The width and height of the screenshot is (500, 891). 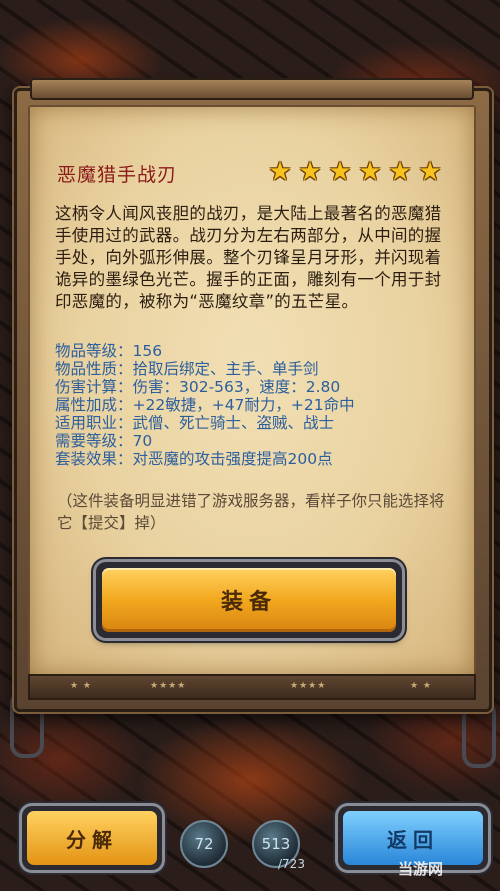 I want to click on stat-set-bonus: 套装效果：对恶魔的攻击强度提高200点, so click(x=194, y=459).